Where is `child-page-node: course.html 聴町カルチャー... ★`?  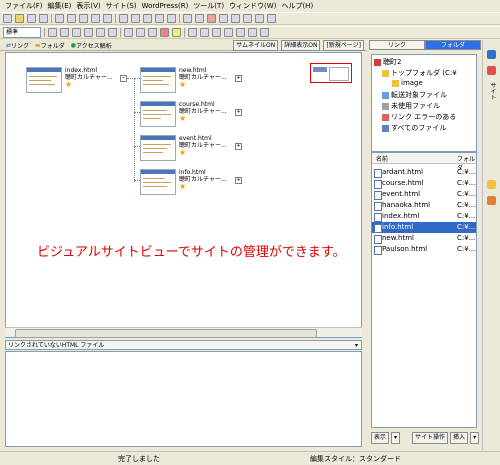
child-page-node: course.html 聴町カルチャー... ★ is located at coordinates (183, 114).